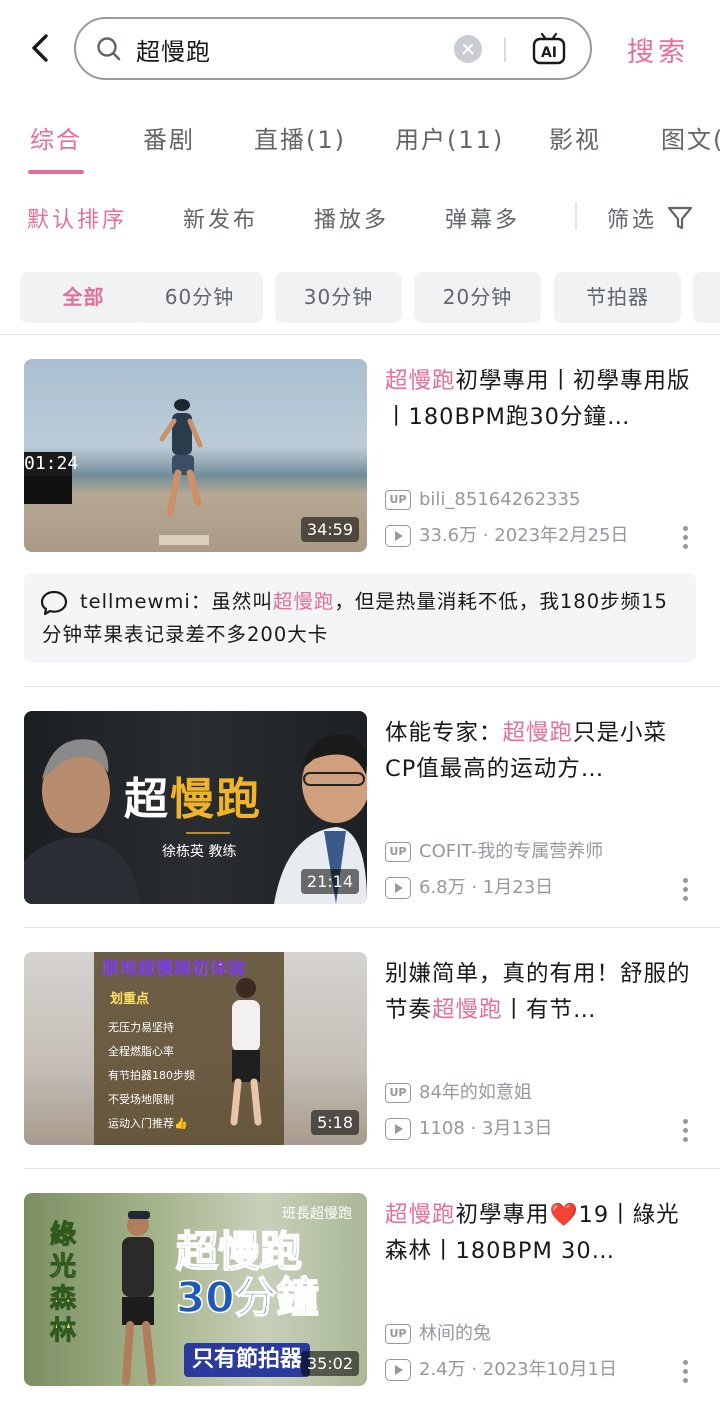 The width and height of the screenshot is (720, 1405). I want to click on sort-default: 默认排序, so click(77, 218).